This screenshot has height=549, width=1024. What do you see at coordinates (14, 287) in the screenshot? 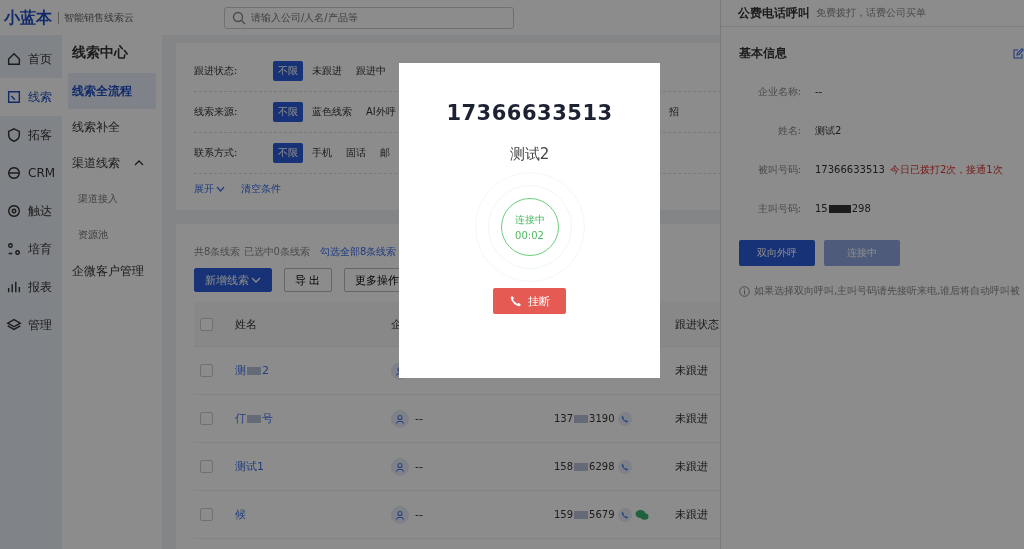
I see `bar-chart-icon` at bounding box center [14, 287].